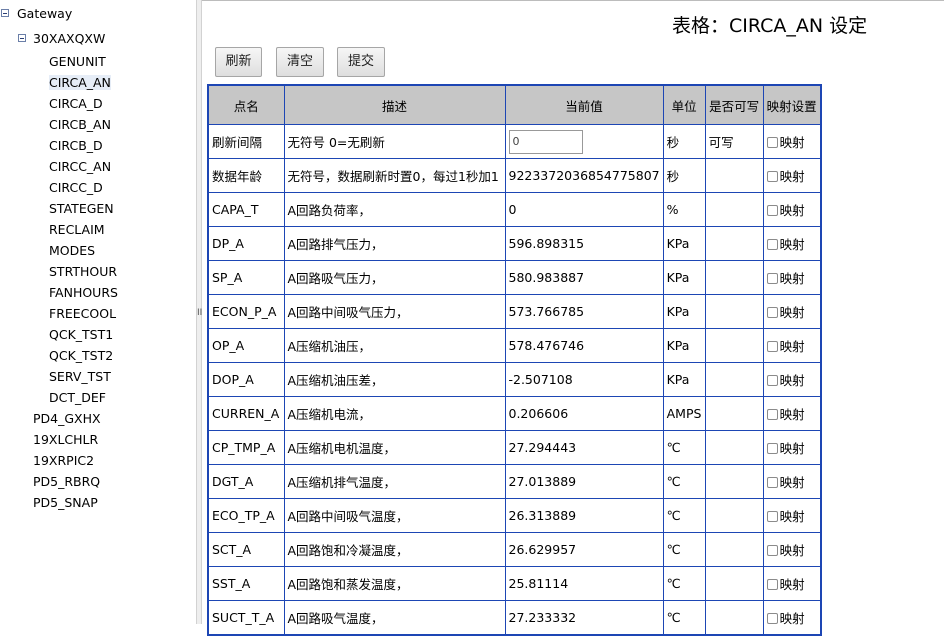 This screenshot has height=636, width=944. What do you see at coordinates (80, 377) in the screenshot?
I see `tree-item: SERV_TST` at bounding box center [80, 377].